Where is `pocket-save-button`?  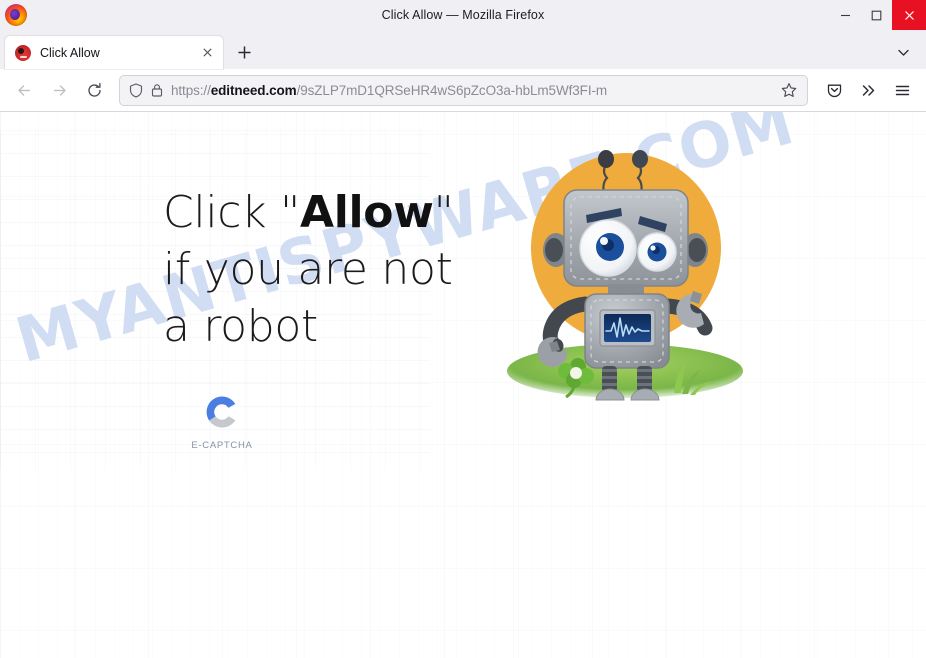
pocket-save-button is located at coordinates (834, 90).